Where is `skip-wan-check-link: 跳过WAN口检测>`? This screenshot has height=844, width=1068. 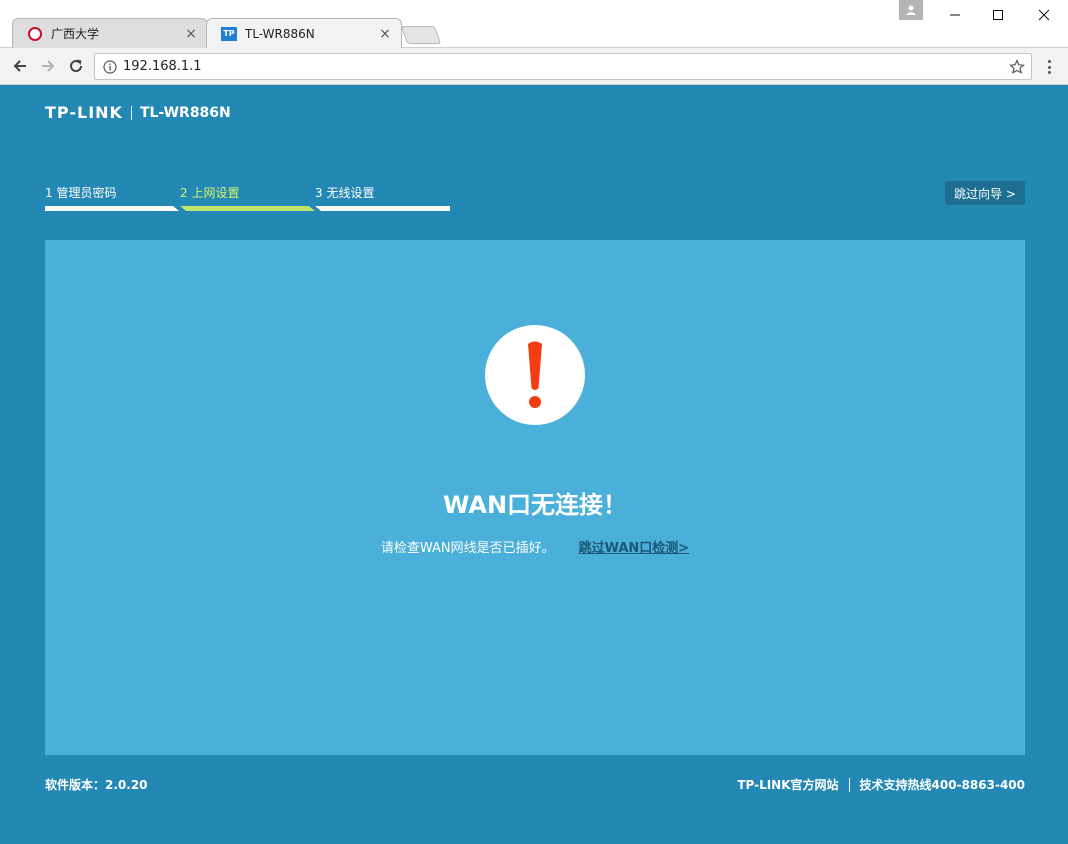
skip-wan-check-link: 跳过WAN口检测> is located at coordinates (634, 546).